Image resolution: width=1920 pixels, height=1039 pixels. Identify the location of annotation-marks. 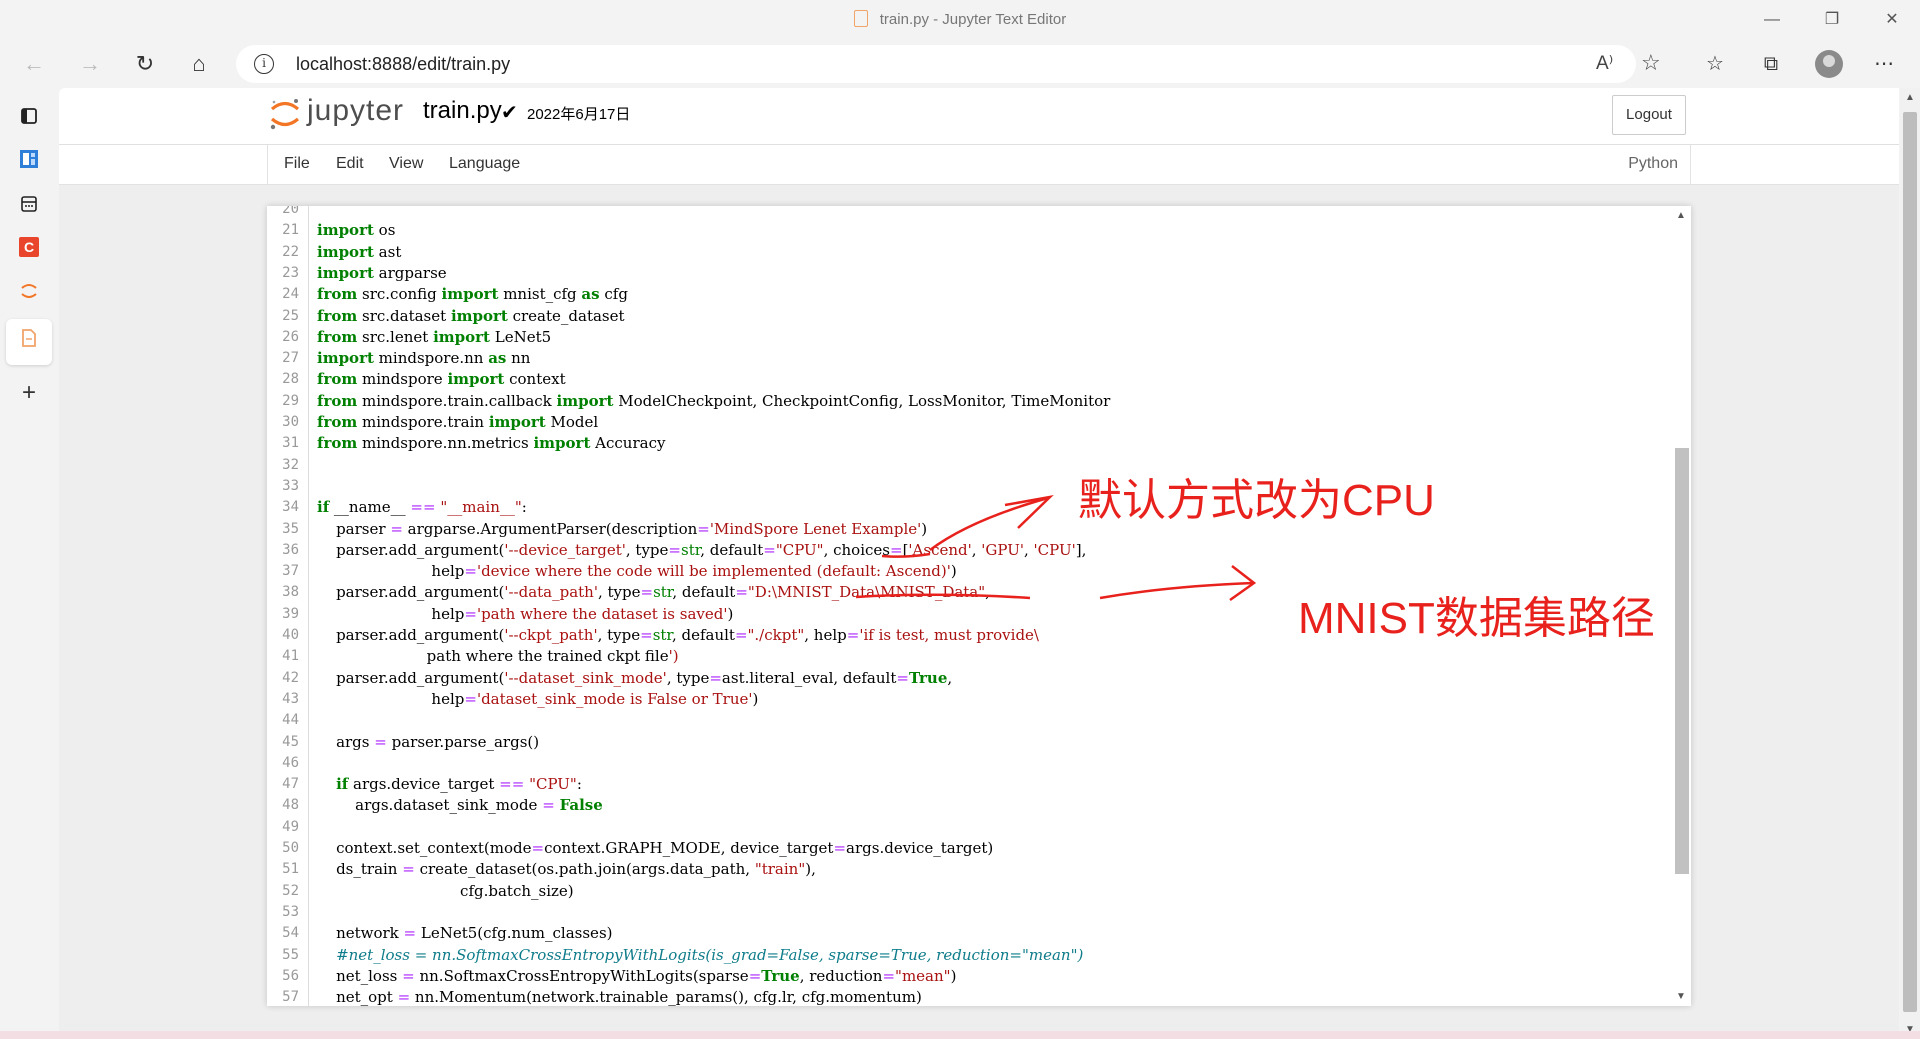
(1056, 548).